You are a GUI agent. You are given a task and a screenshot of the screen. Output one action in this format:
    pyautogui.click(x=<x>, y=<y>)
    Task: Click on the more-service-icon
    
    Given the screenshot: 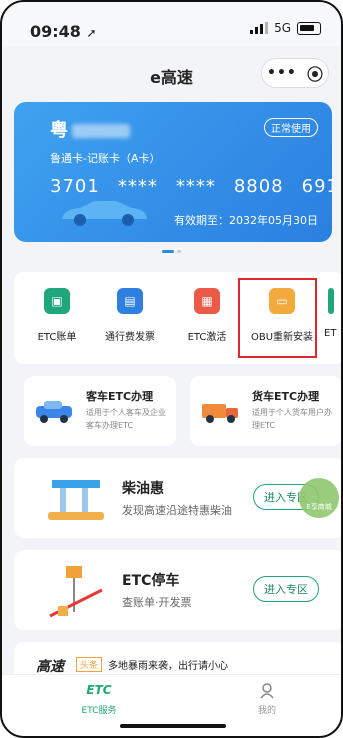 What is the action you would take?
    pyautogui.click(x=331, y=301)
    